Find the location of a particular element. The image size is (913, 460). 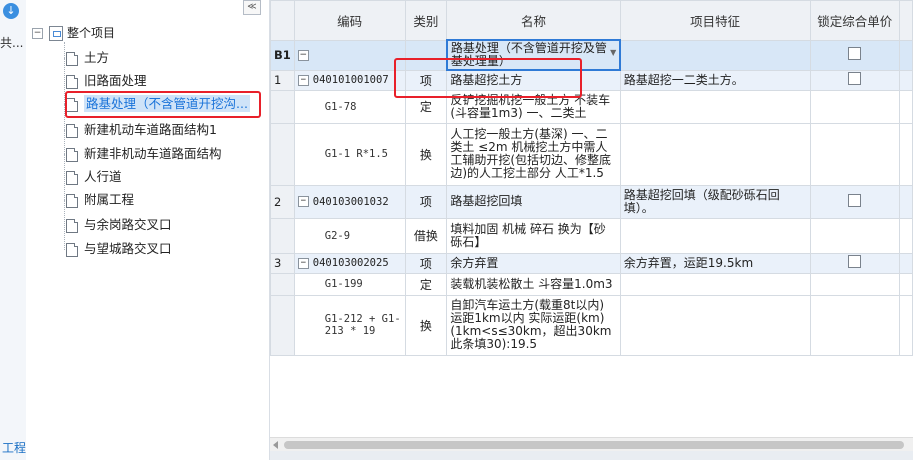

collapse-panel-button: ≪ is located at coordinates (252, 7).